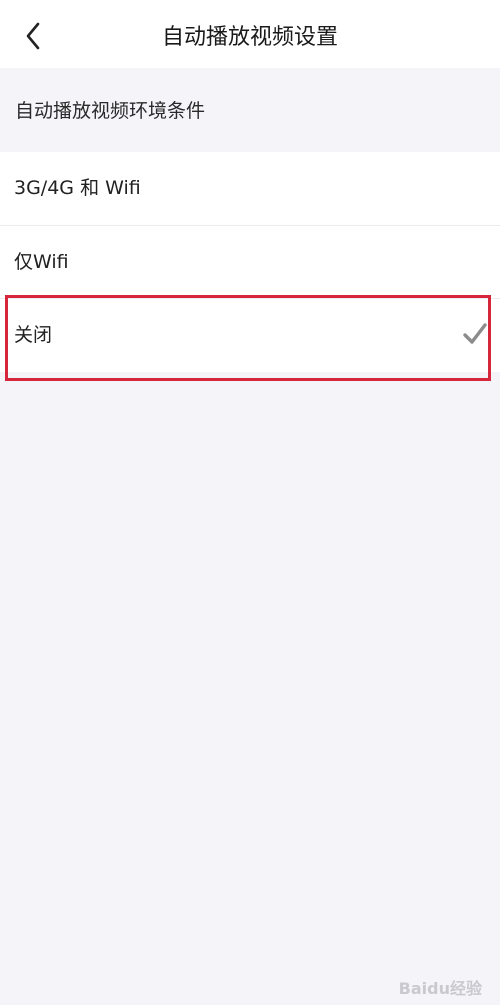 Image resolution: width=500 pixels, height=1005 pixels. I want to click on watermark: Baidu经验, so click(440, 988).